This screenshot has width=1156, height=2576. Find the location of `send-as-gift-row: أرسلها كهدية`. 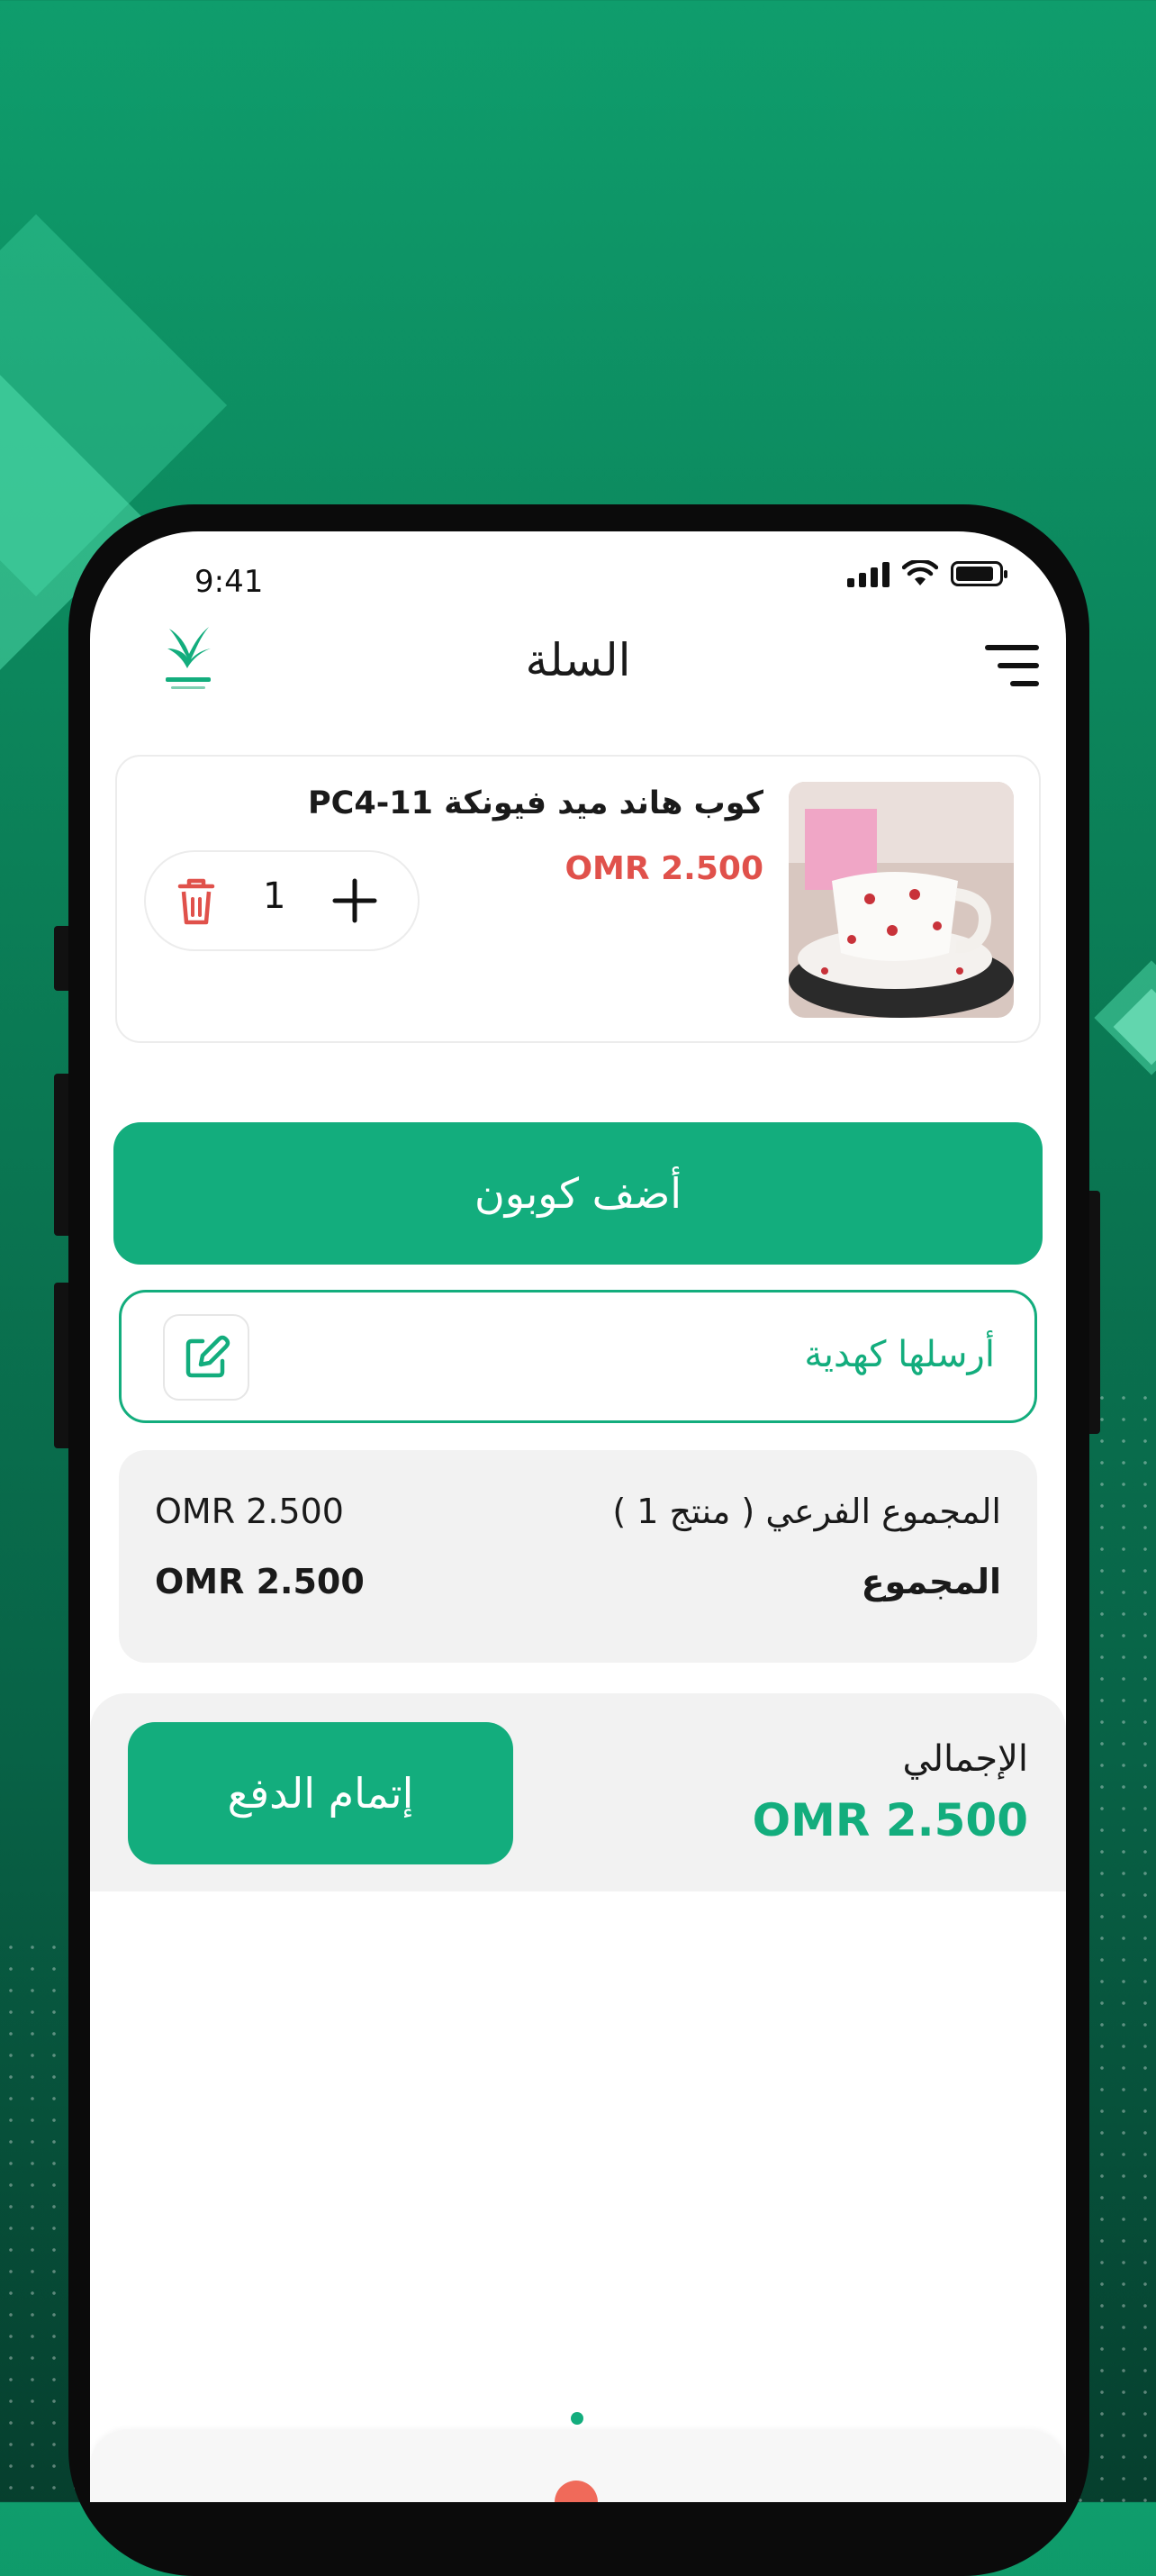

send-as-gift-row: أرسلها كهدية is located at coordinates (578, 1356).